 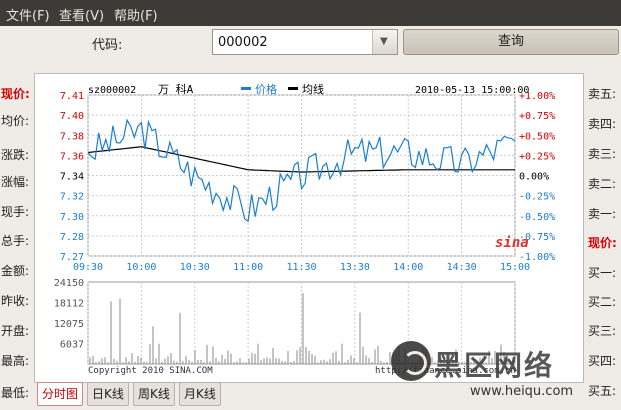 What do you see at coordinates (511, 42) in the screenshot?
I see `query-button: 查询` at bounding box center [511, 42].